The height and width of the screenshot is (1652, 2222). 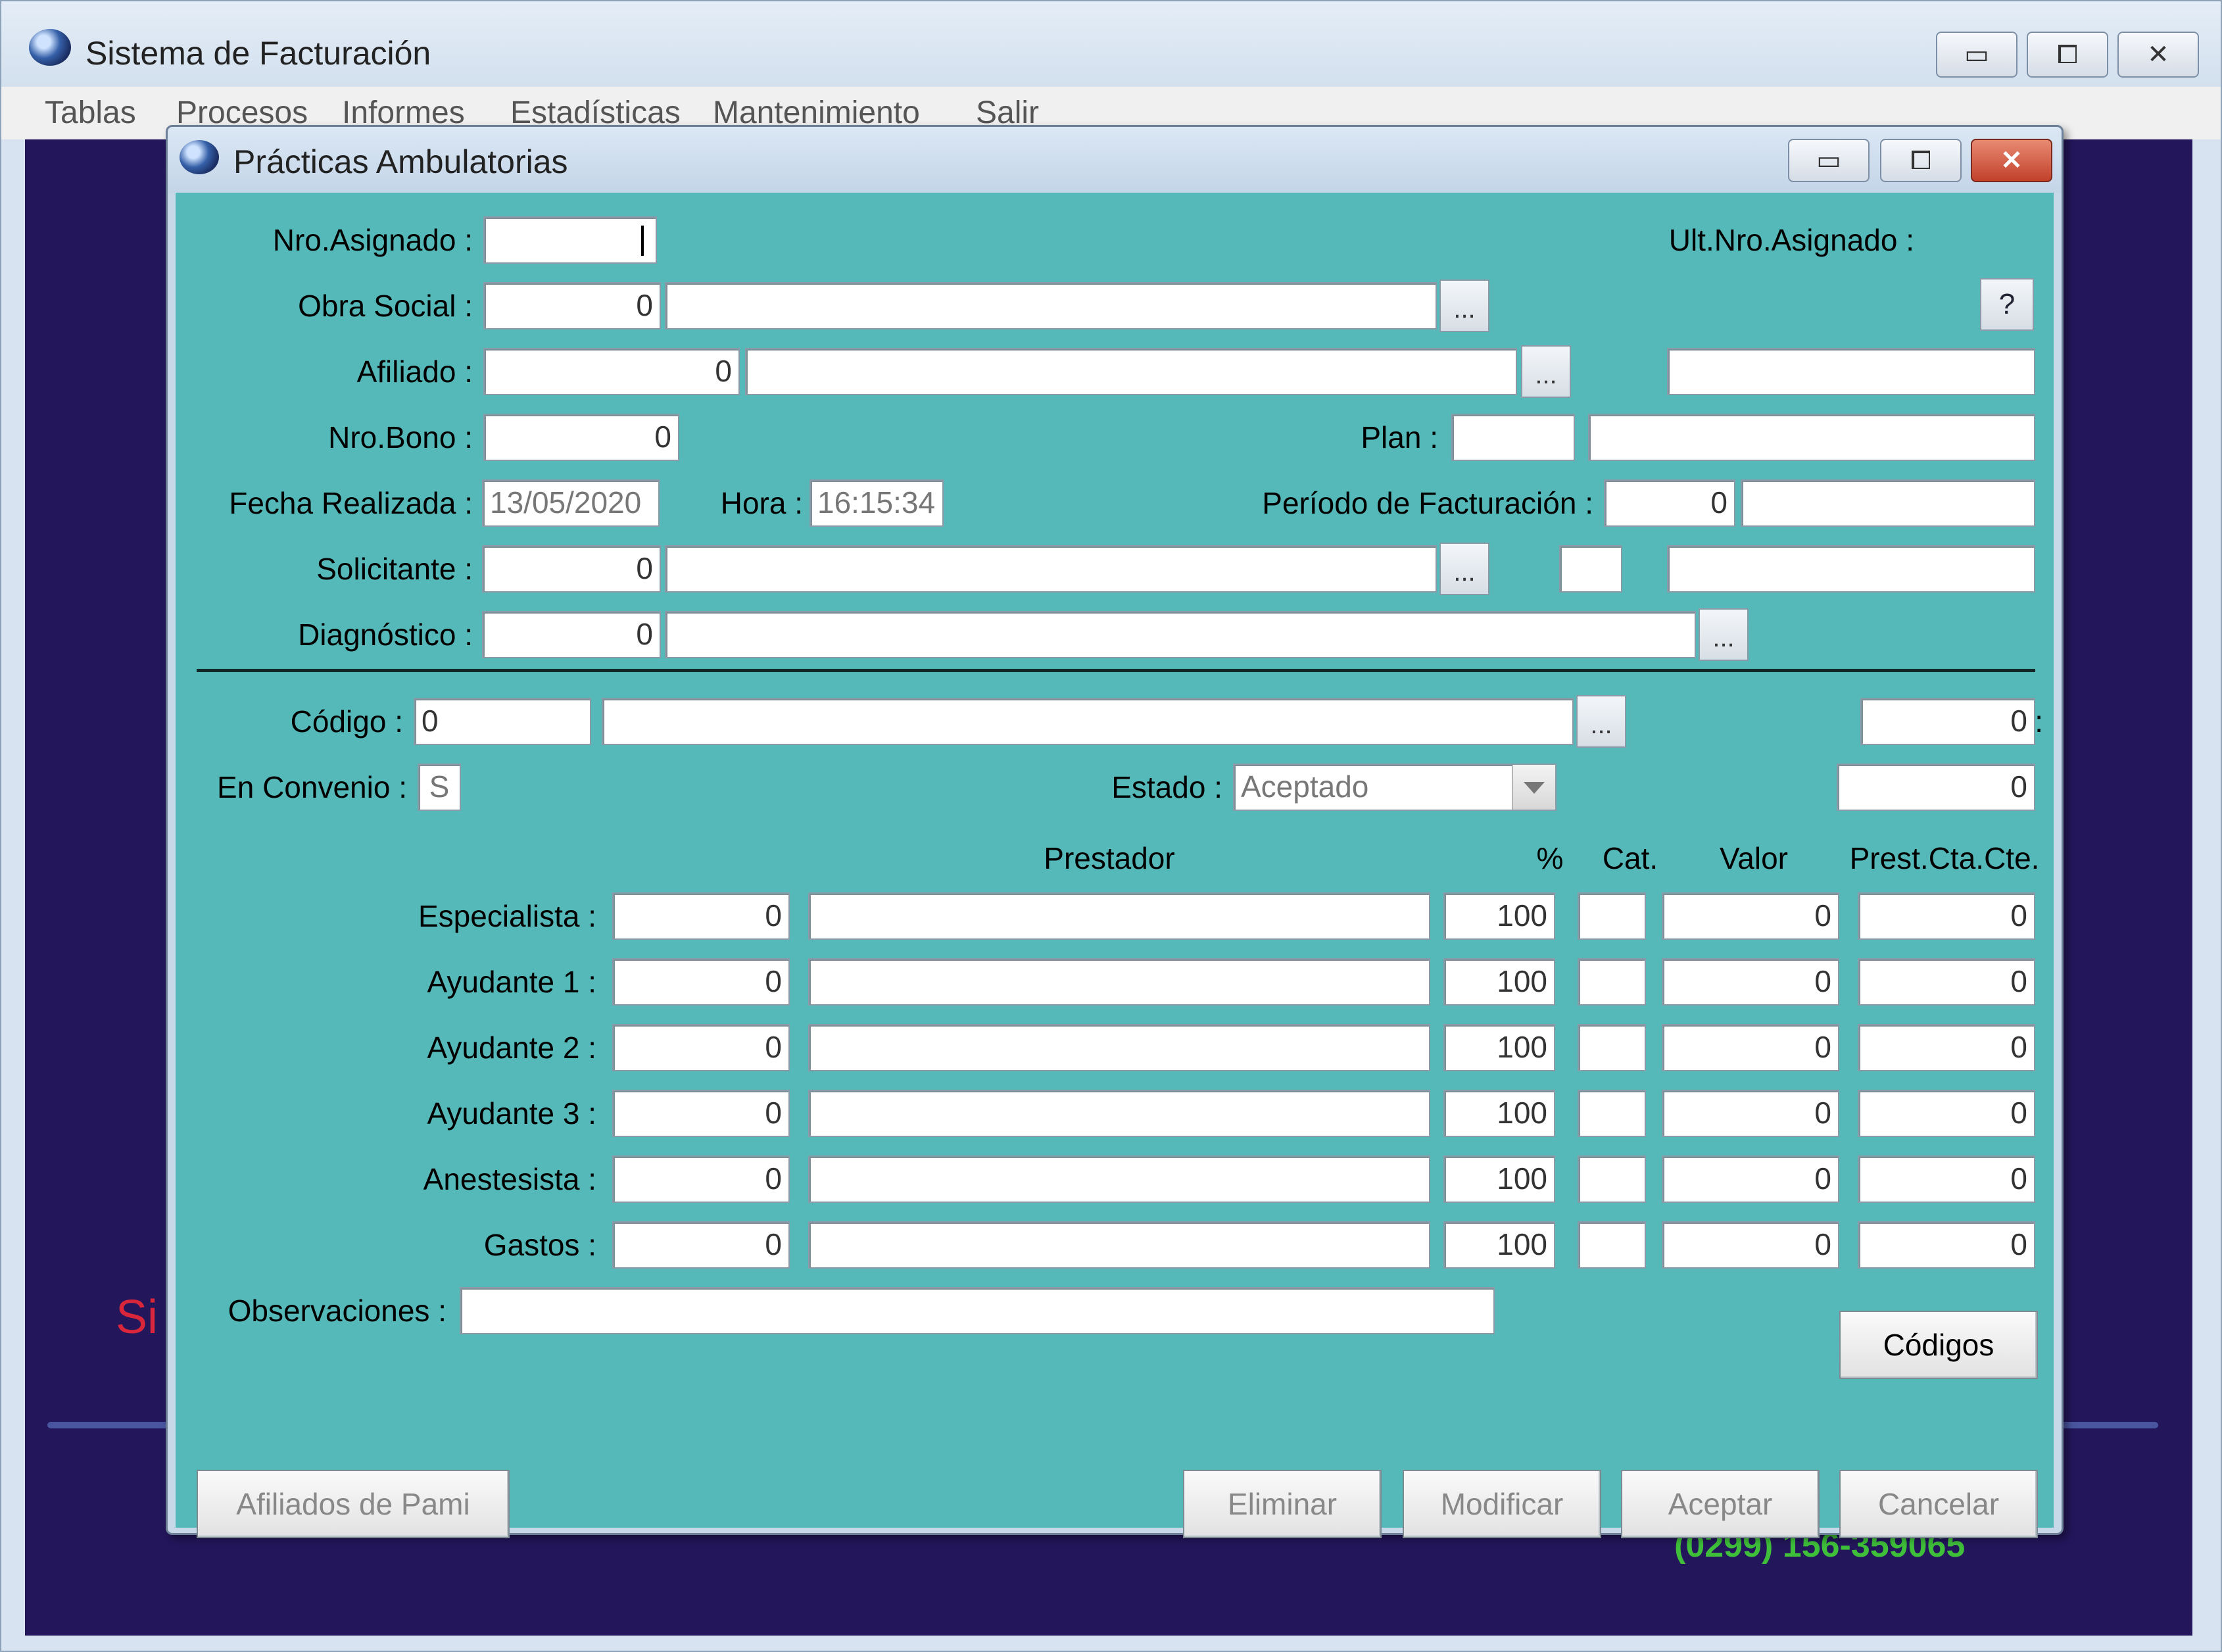 What do you see at coordinates (1946, 1114) in the screenshot?
I see `ayudante3-prest-input: 0` at bounding box center [1946, 1114].